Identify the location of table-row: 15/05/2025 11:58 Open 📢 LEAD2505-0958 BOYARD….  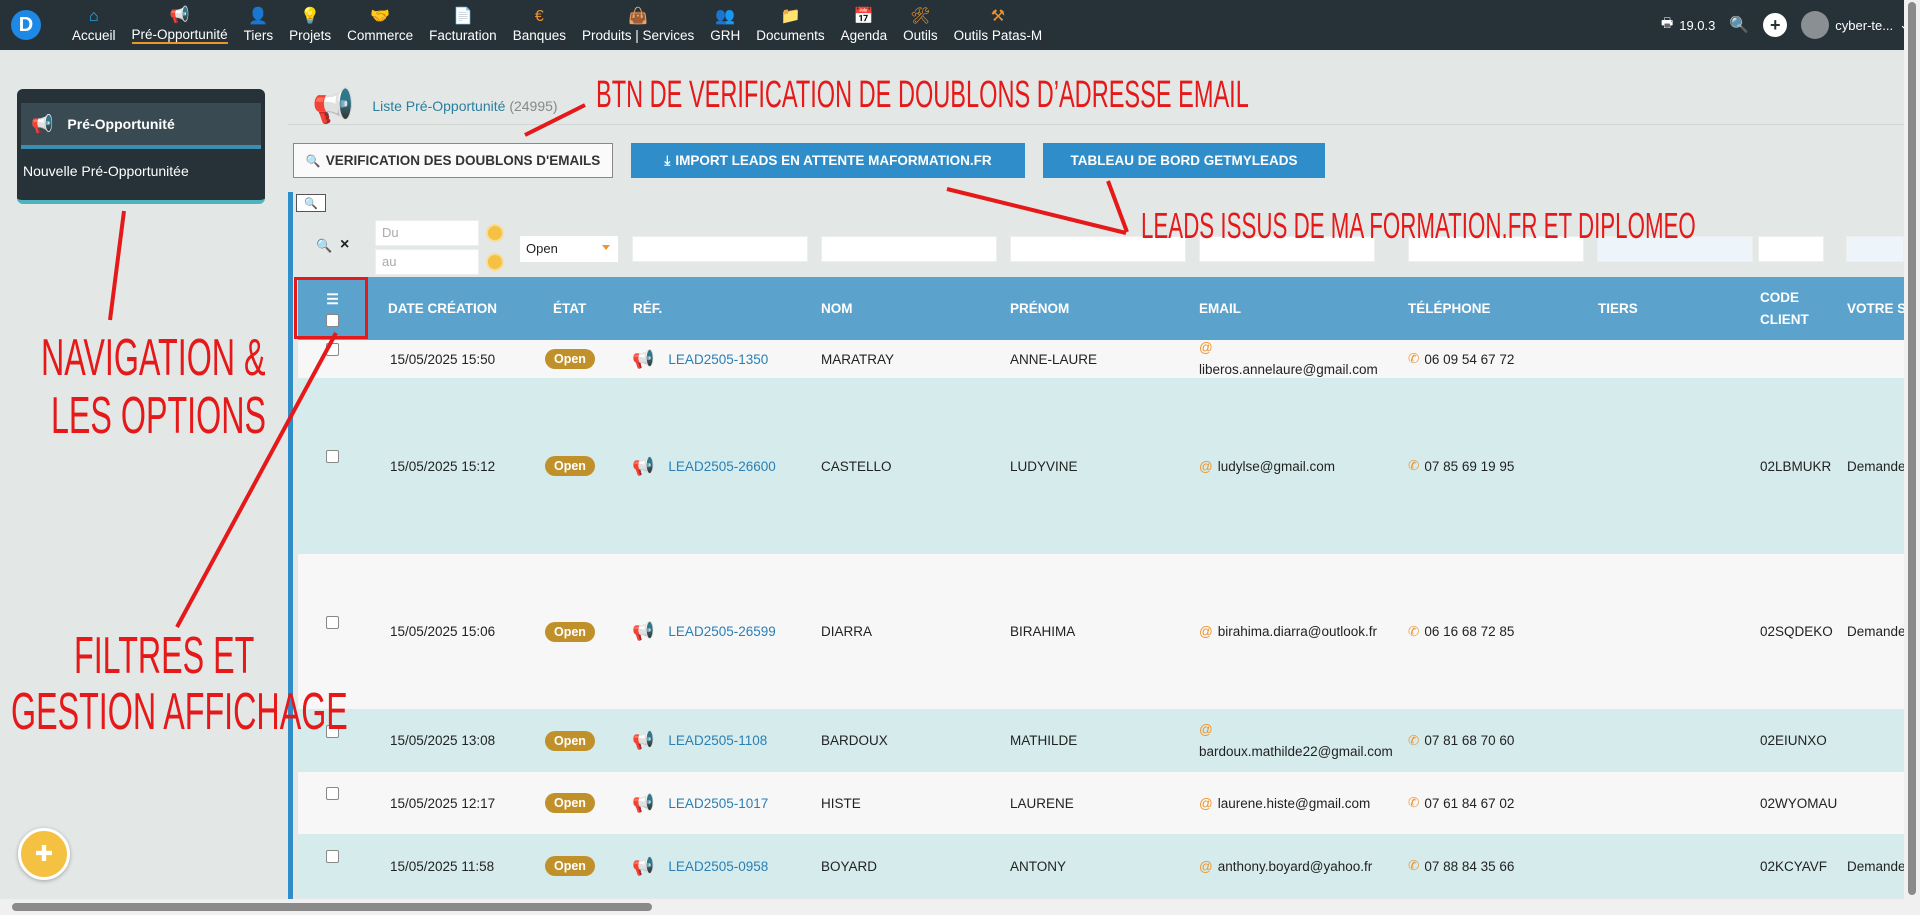
(1103, 866).